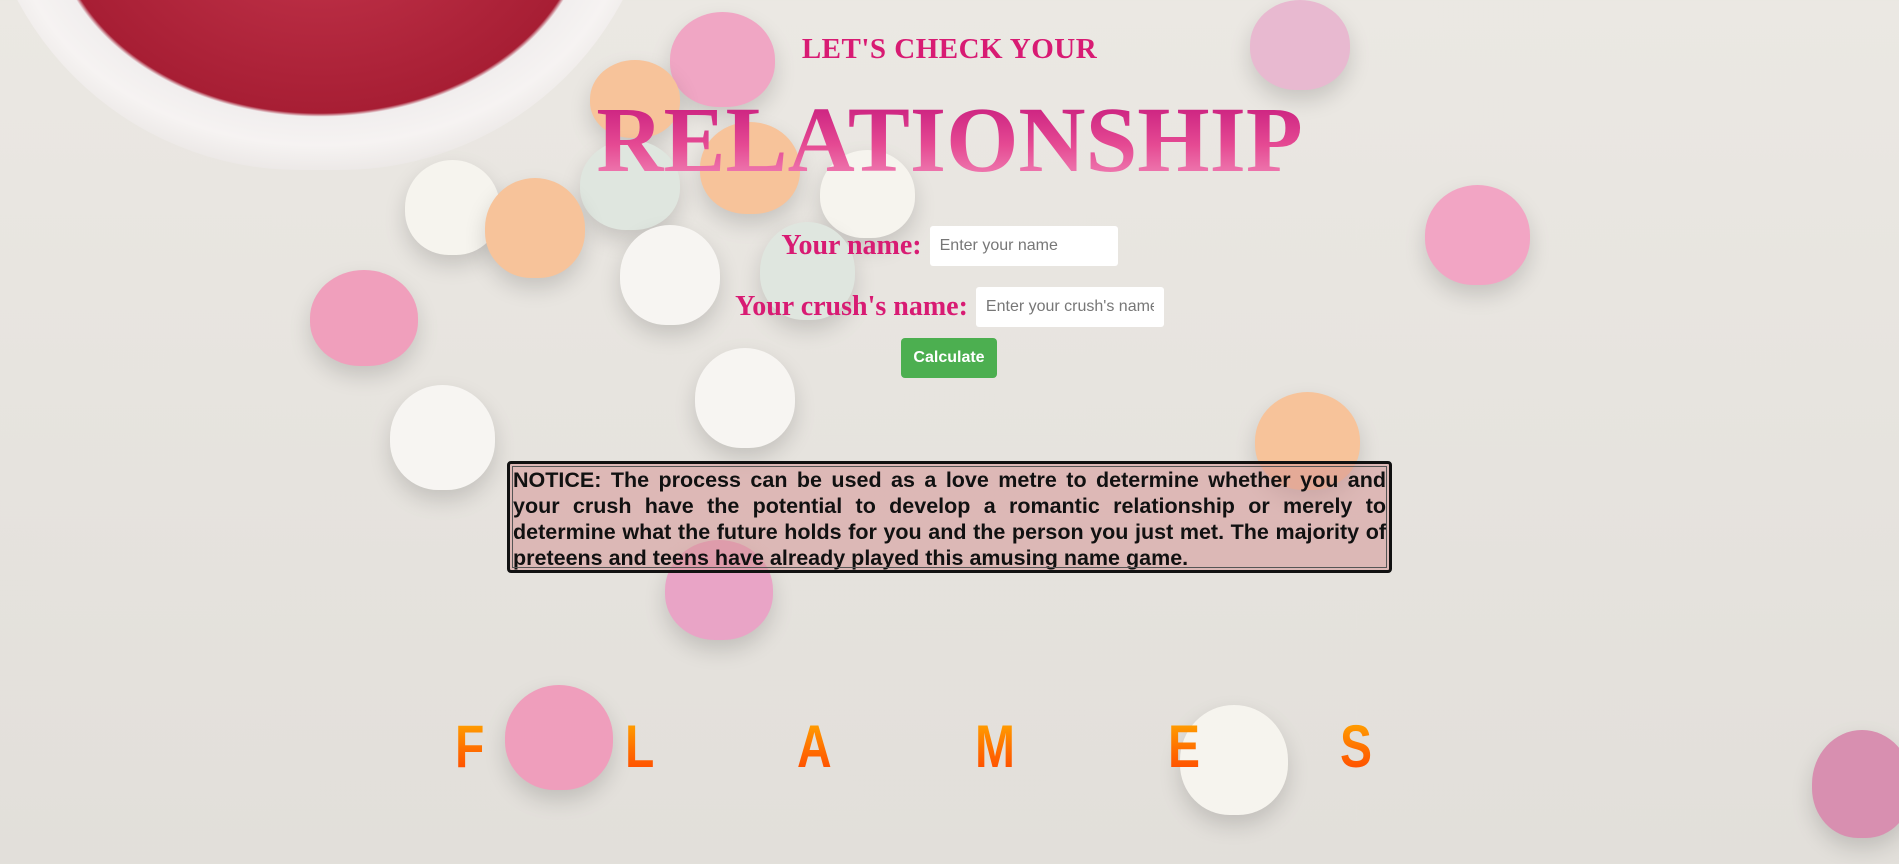 The width and height of the screenshot is (1899, 864). What do you see at coordinates (949, 358) in the screenshot?
I see `calculate-button: Calculate` at bounding box center [949, 358].